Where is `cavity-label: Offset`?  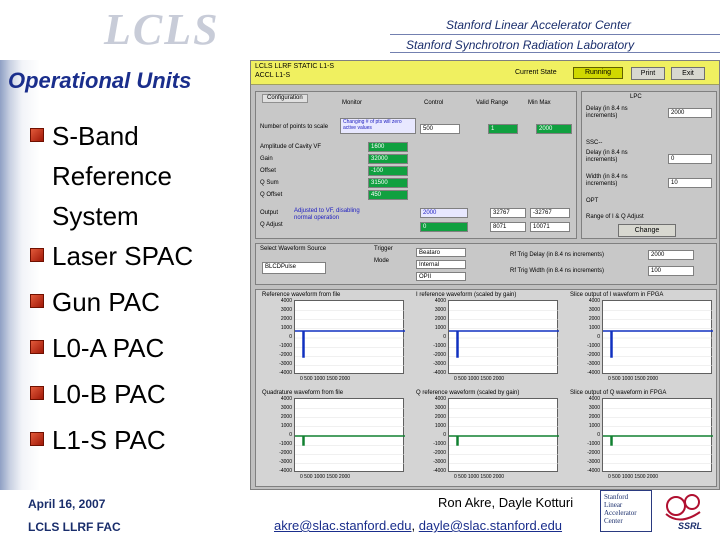 cavity-label: Offset is located at coordinates (268, 171).